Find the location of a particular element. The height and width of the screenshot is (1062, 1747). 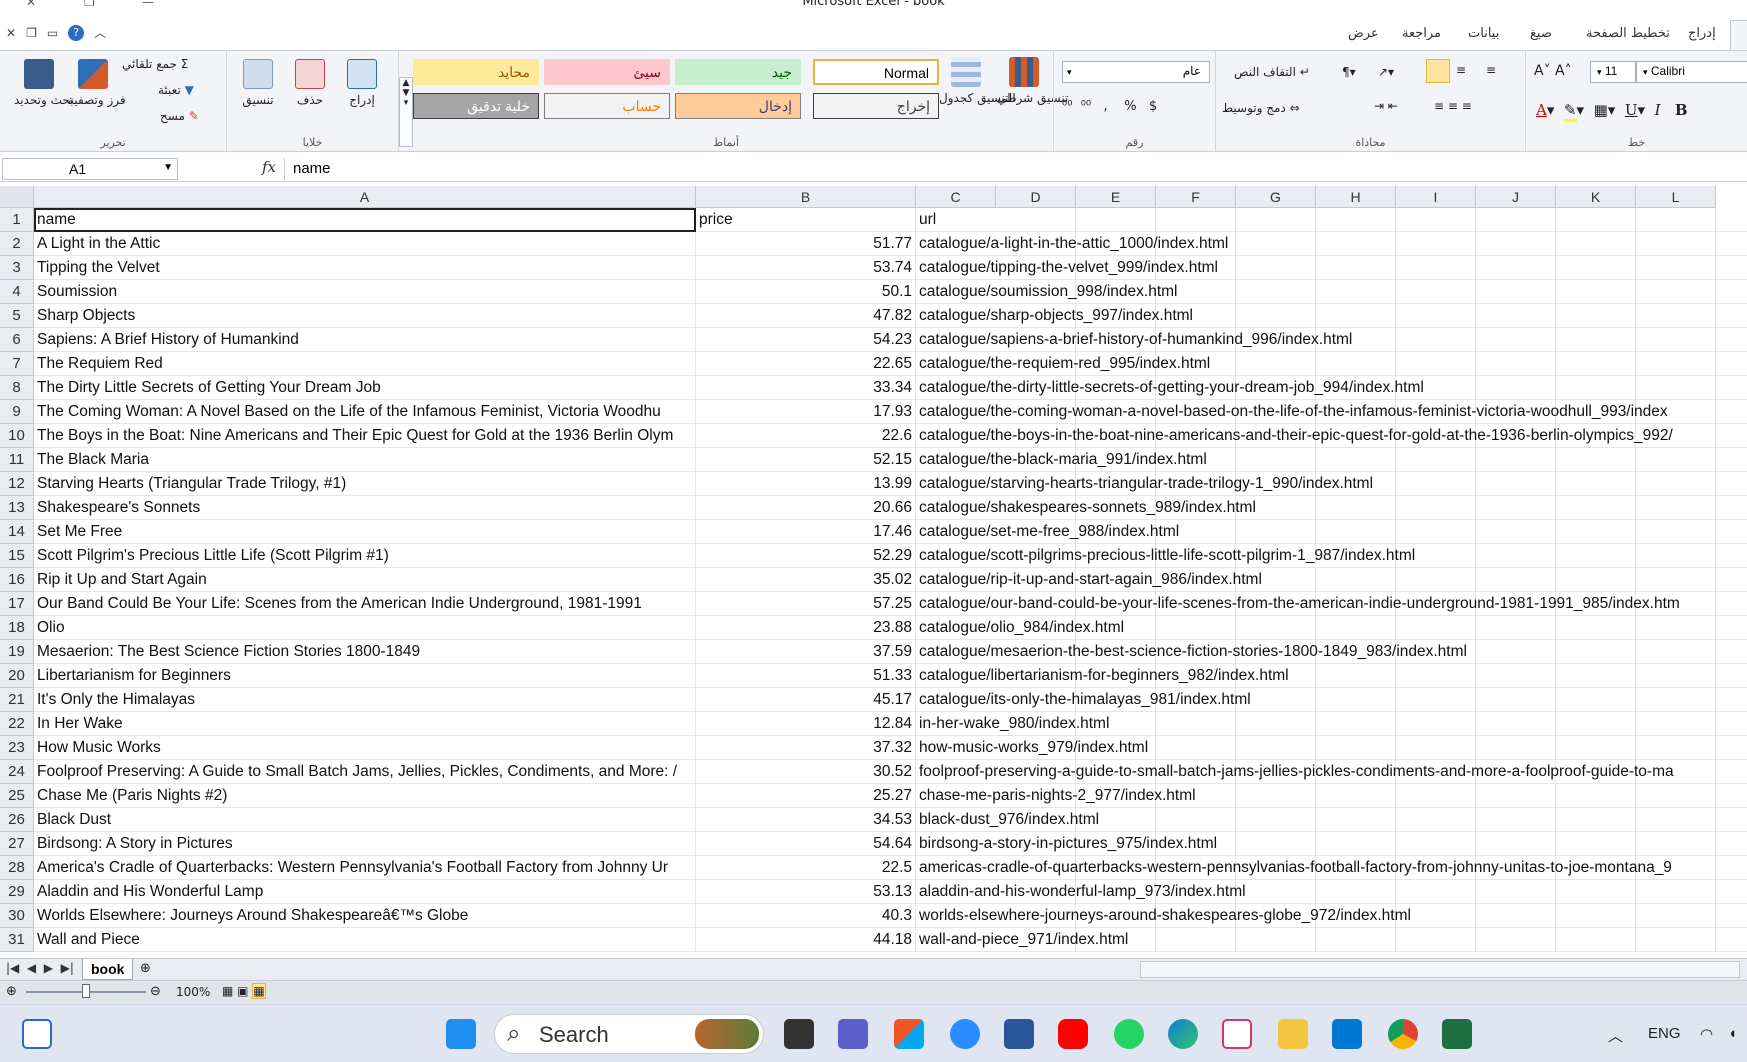

file-explorer-icon is located at coordinates (1293, 1034).